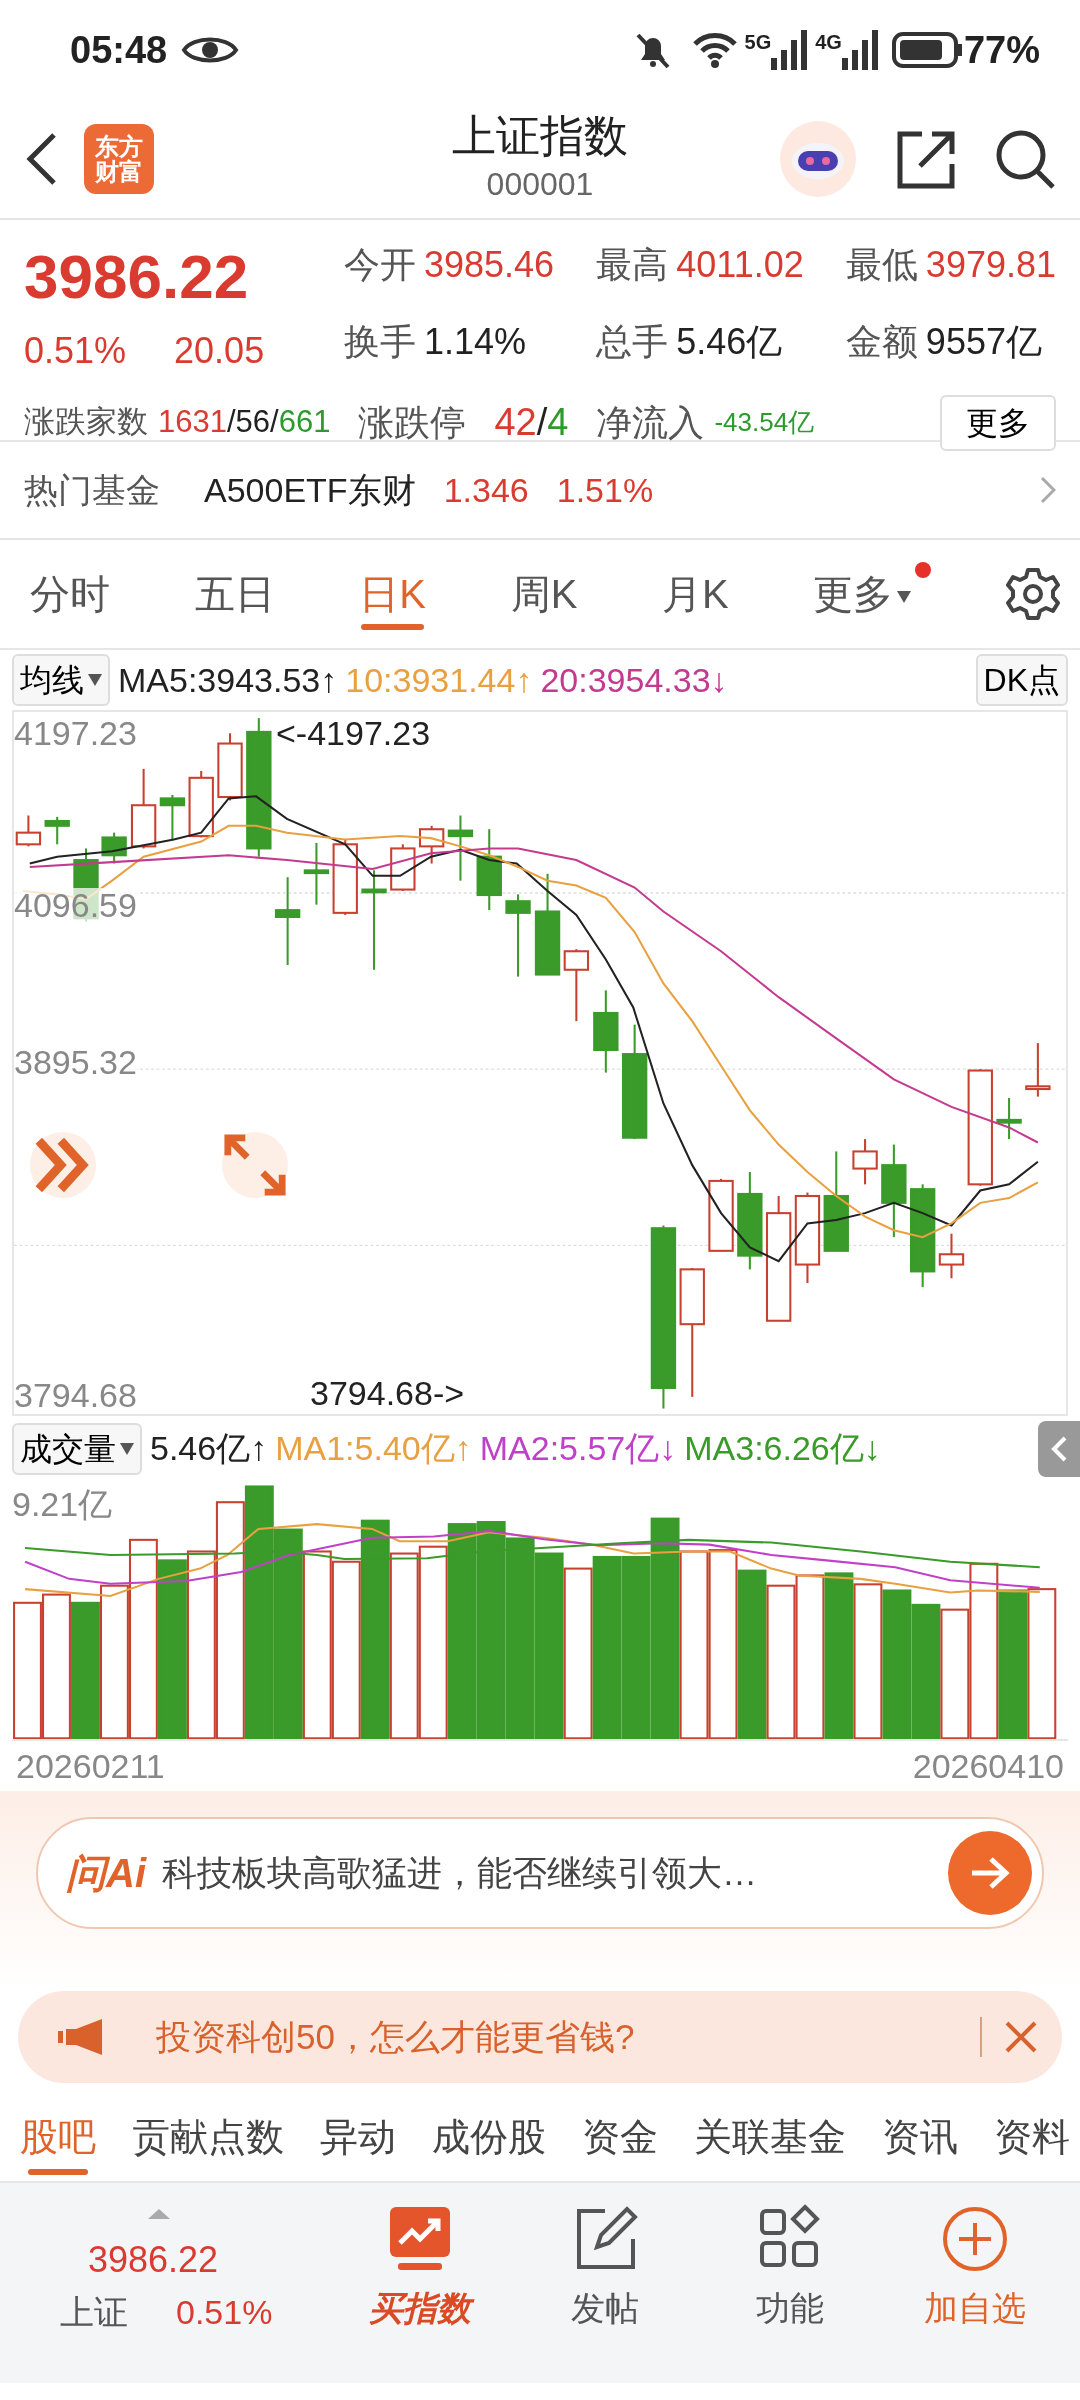 The width and height of the screenshot is (1080, 2400). I want to click on section-tab: 成份股, so click(489, 2137).